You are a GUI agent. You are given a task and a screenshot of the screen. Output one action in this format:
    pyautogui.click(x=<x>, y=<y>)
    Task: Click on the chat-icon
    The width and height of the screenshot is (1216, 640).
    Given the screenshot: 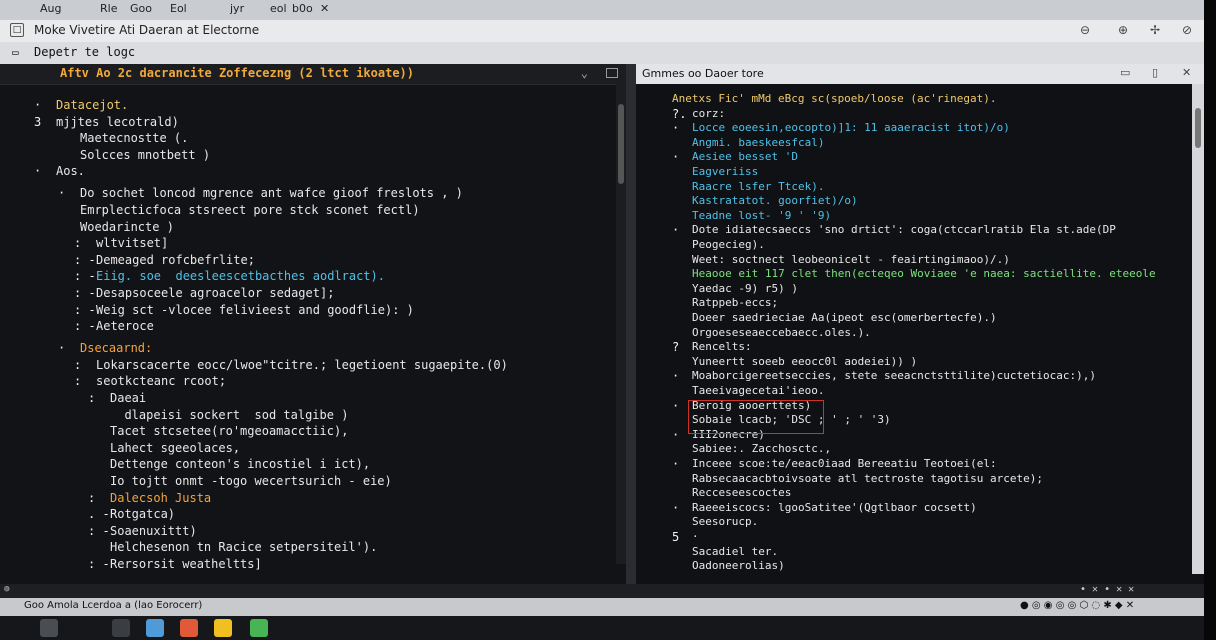 What is the action you would take?
    pyautogui.click(x=259, y=628)
    